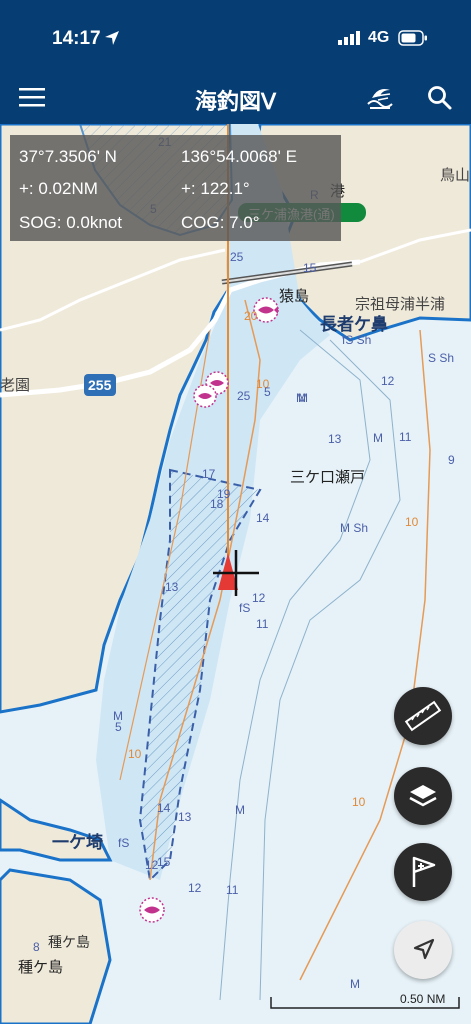 Image resolution: width=471 pixels, height=1024 pixels. I want to click on speed-over-ground: SOG: 0.0knot, so click(70, 222).